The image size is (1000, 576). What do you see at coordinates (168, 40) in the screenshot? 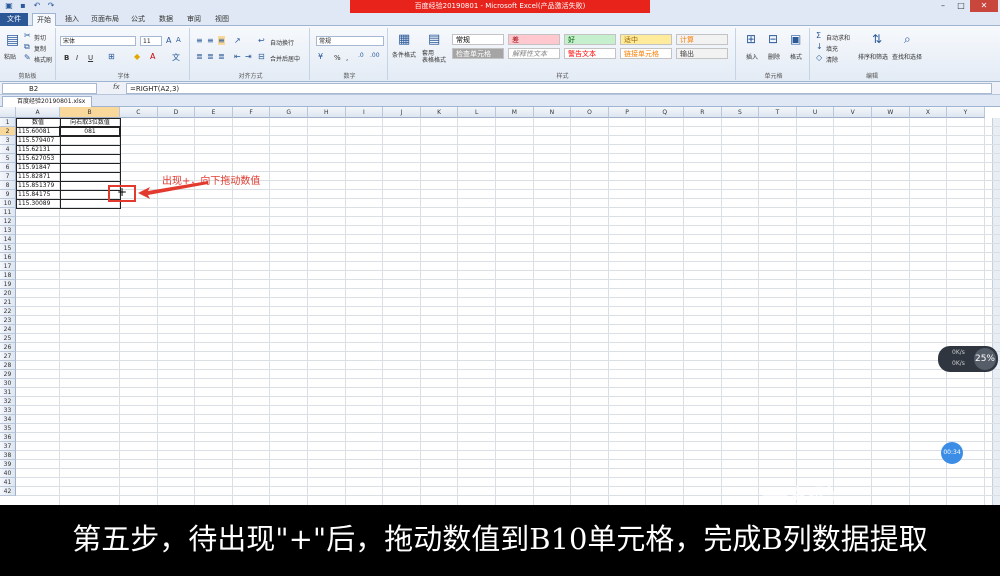
I see `grow-font-icon: A` at bounding box center [168, 40].